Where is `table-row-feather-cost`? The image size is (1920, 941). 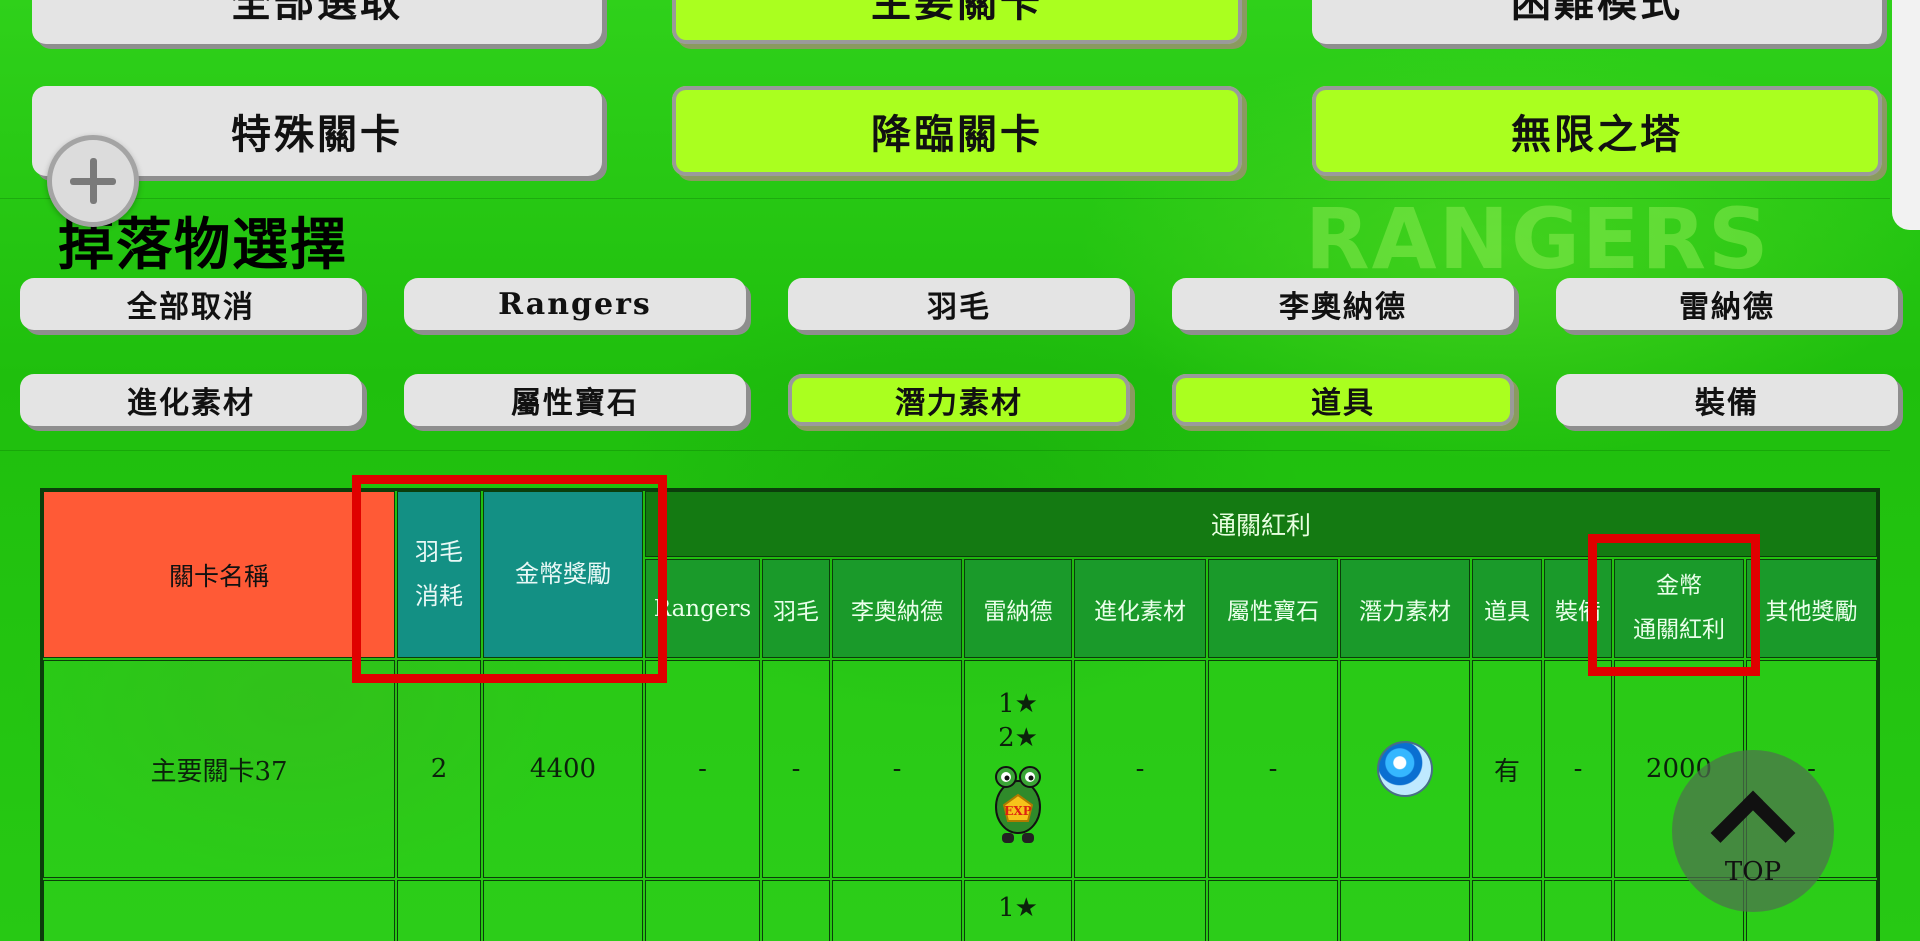 table-row-feather-cost is located at coordinates (439, 910).